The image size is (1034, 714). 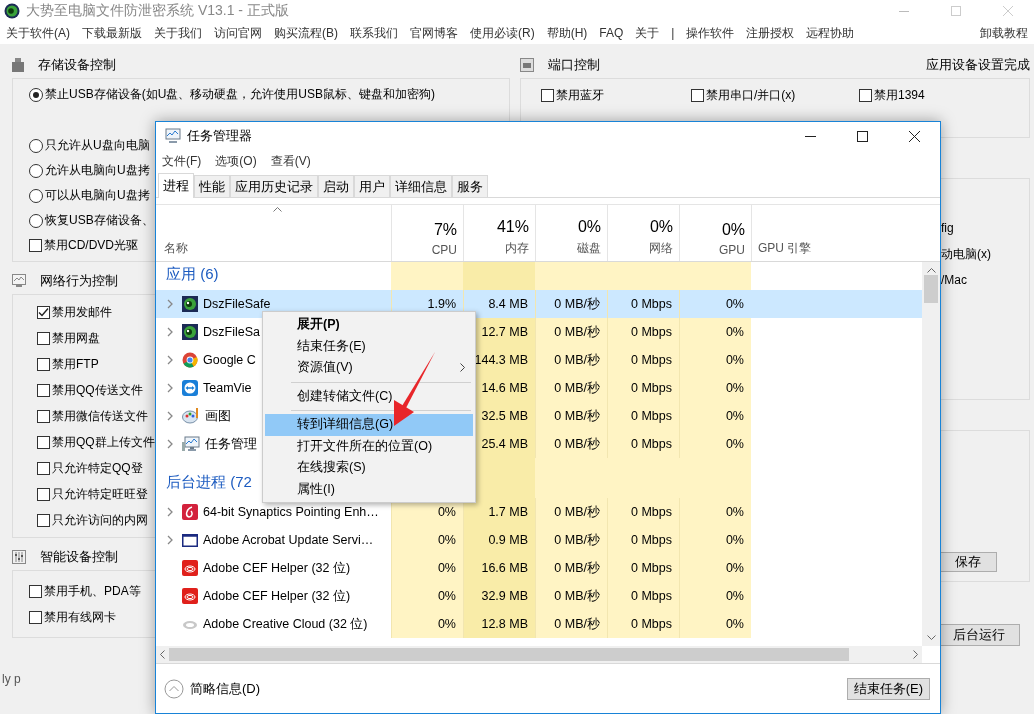 What do you see at coordinates (374, 33) in the screenshot?
I see `menu-item: 联系我们` at bounding box center [374, 33].